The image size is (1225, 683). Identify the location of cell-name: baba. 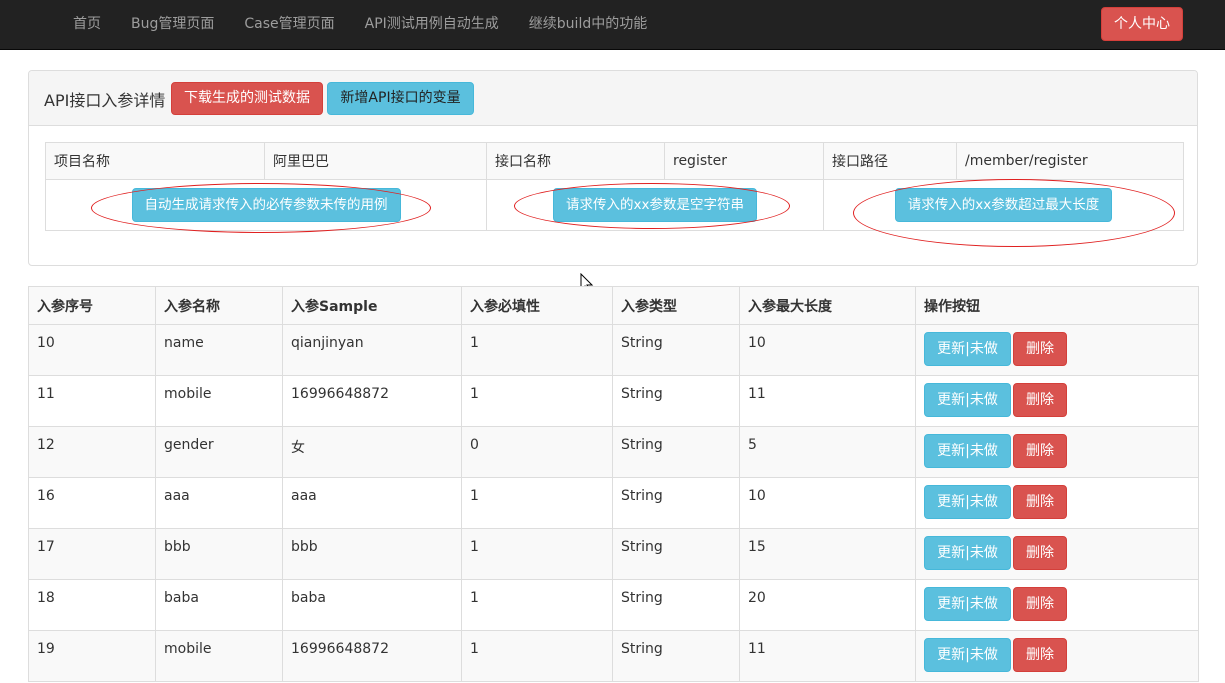
(219, 605).